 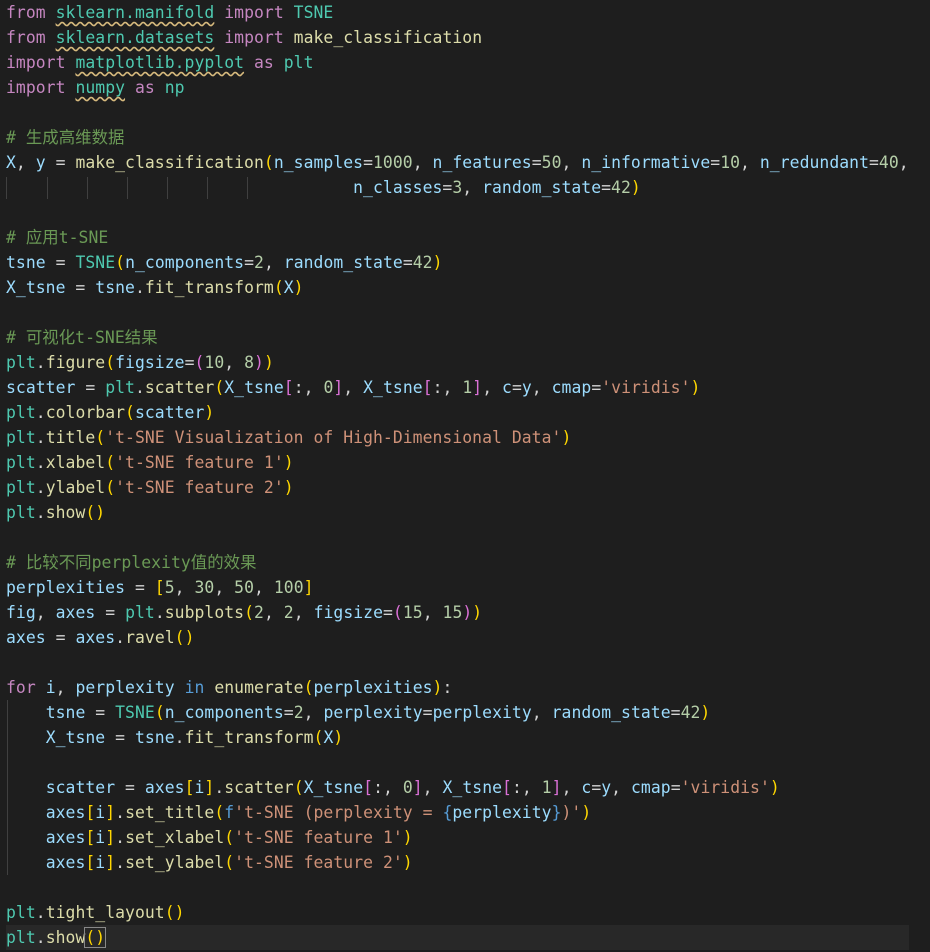 I want to click on code-line: # 应用t-SNE, so click(x=457, y=237).